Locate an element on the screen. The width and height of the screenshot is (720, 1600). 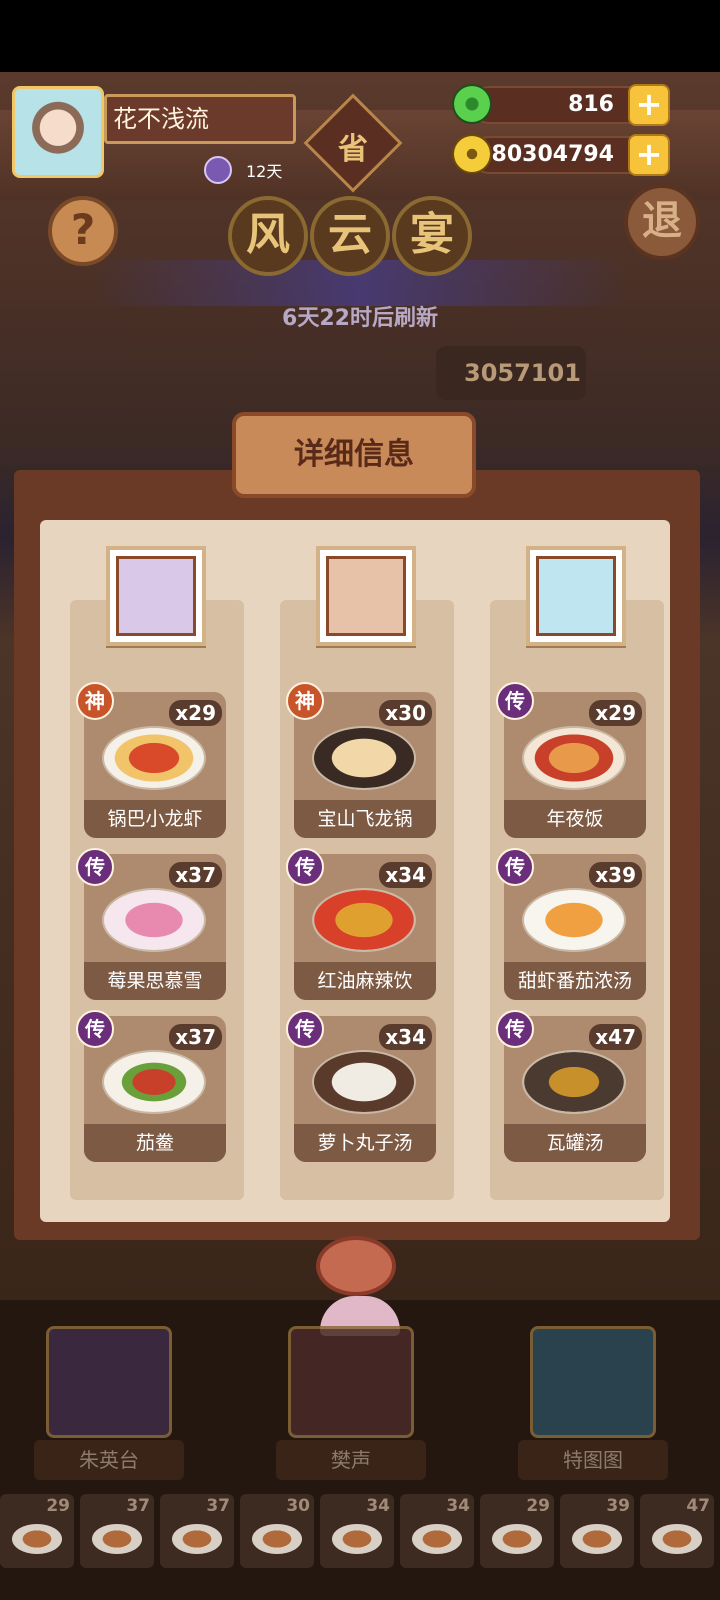
dish-slot: 39 is located at coordinates (597, 1531).